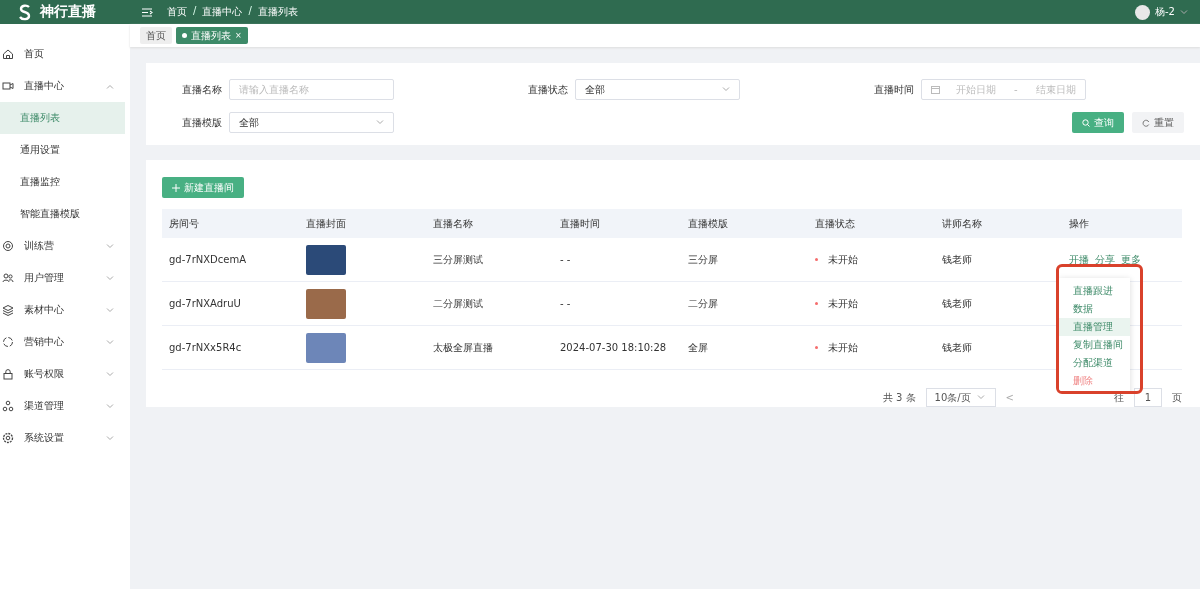 Image resolution: width=1200 pixels, height=589 pixels. What do you see at coordinates (899, 397) in the screenshot?
I see `total-count: 共 3 条` at bounding box center [899, 397].